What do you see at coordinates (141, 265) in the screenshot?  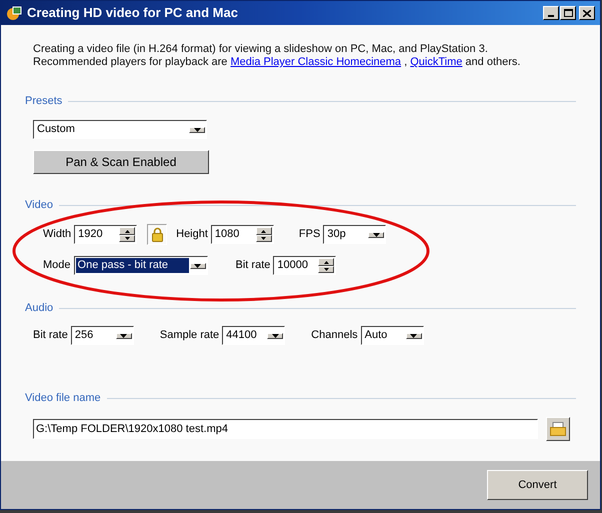 I see `dropdown: One pass - bit rate` at bounding box center [141, 265].